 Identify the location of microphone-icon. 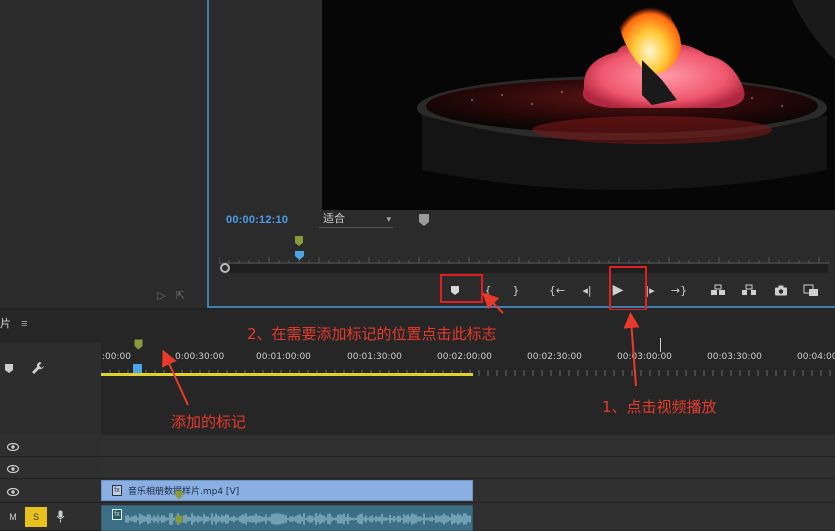
(60, 516).